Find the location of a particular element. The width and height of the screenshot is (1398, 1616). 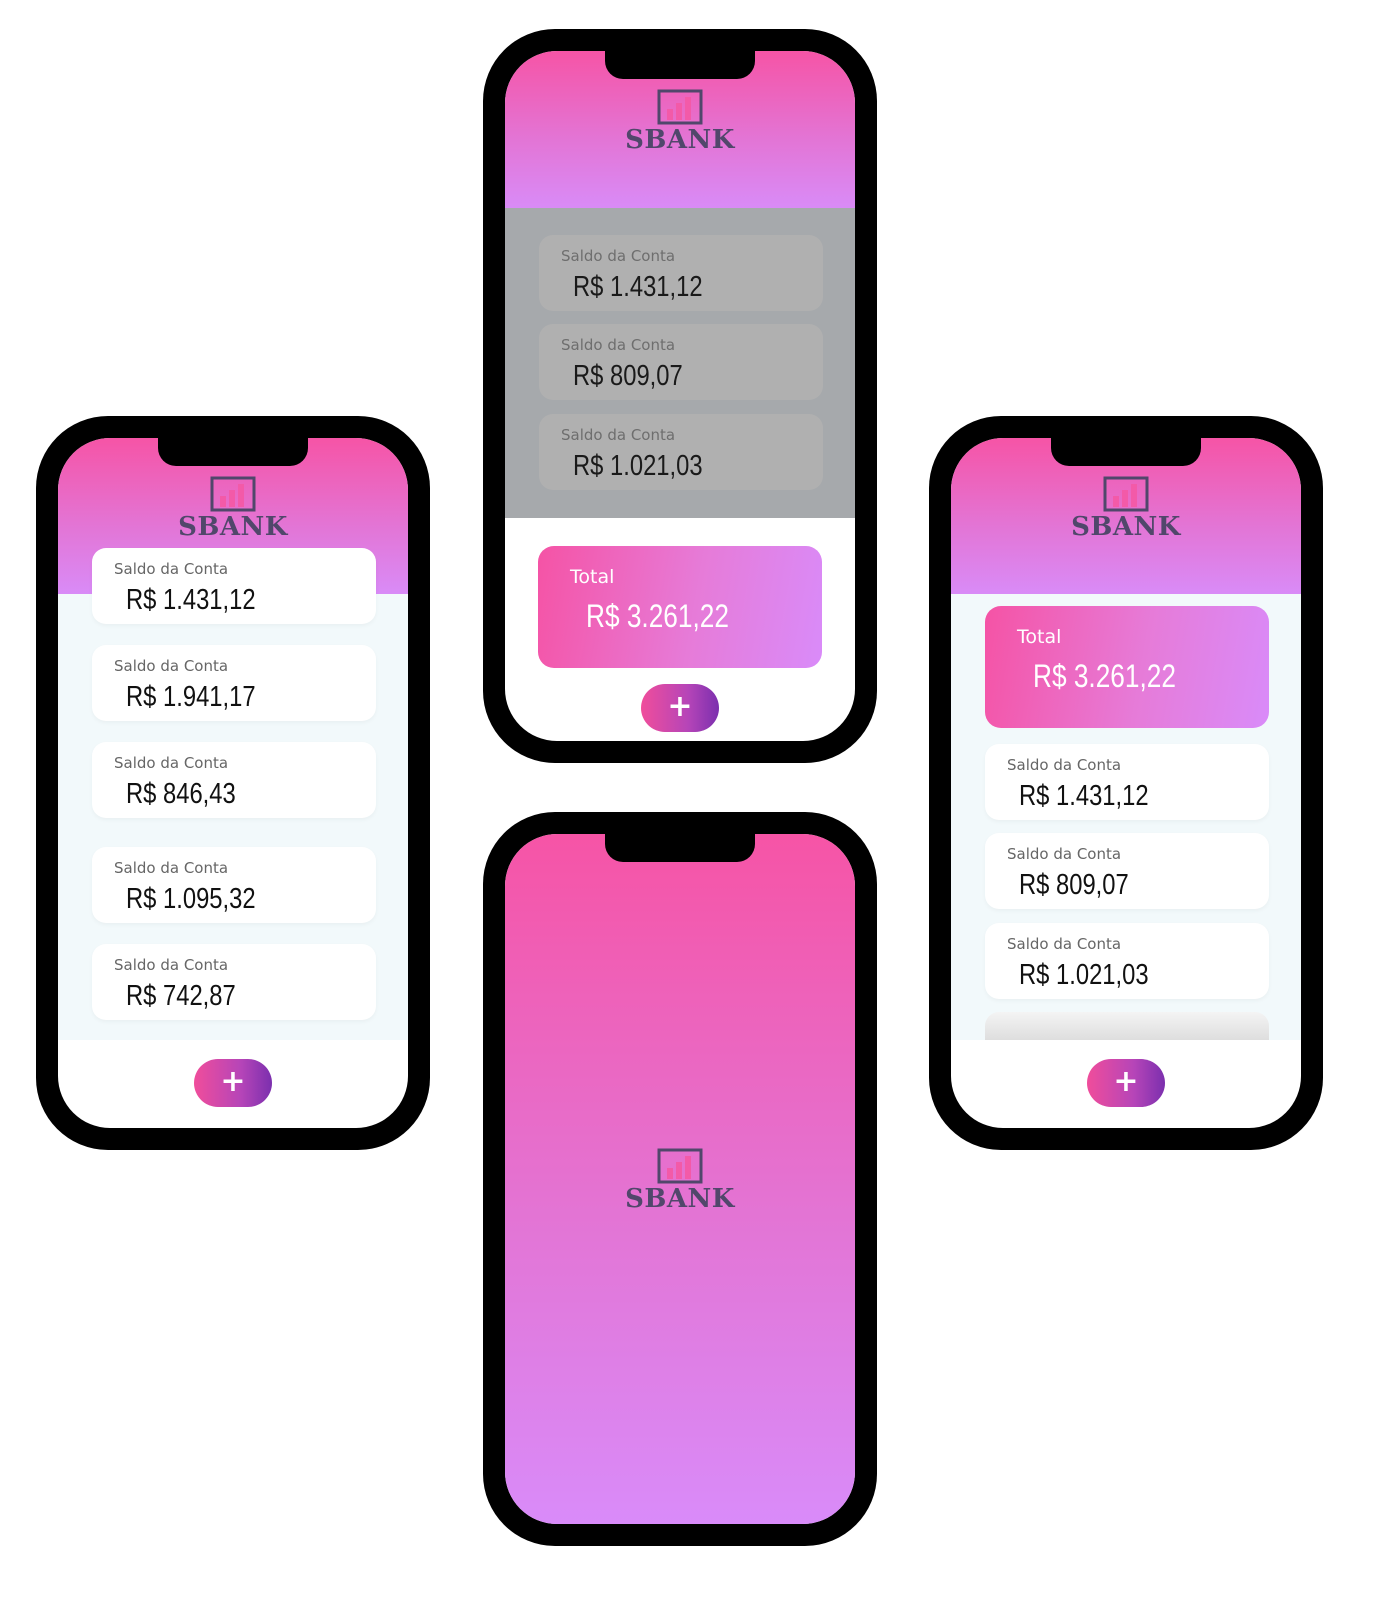

account-card: Saldo da Conta R$ 742,87 is located at coordinates (234, 982).